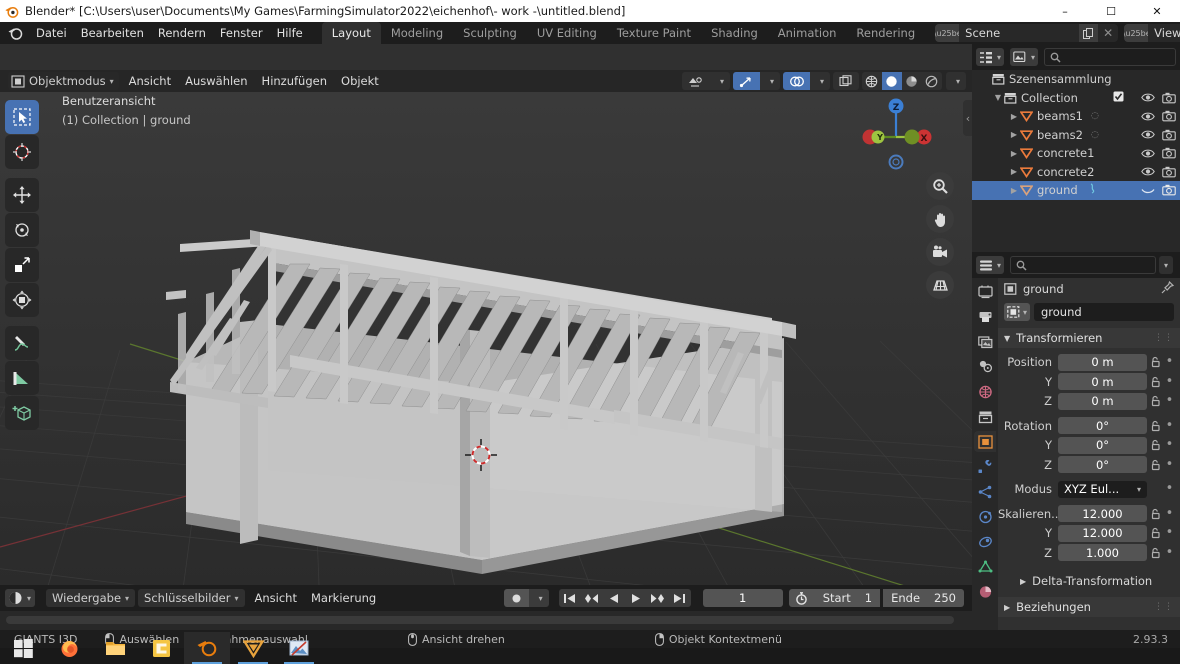  Describe the element at coordinates (1148, 190) in the screenshot. I see `eye-closed-icon` at that location.